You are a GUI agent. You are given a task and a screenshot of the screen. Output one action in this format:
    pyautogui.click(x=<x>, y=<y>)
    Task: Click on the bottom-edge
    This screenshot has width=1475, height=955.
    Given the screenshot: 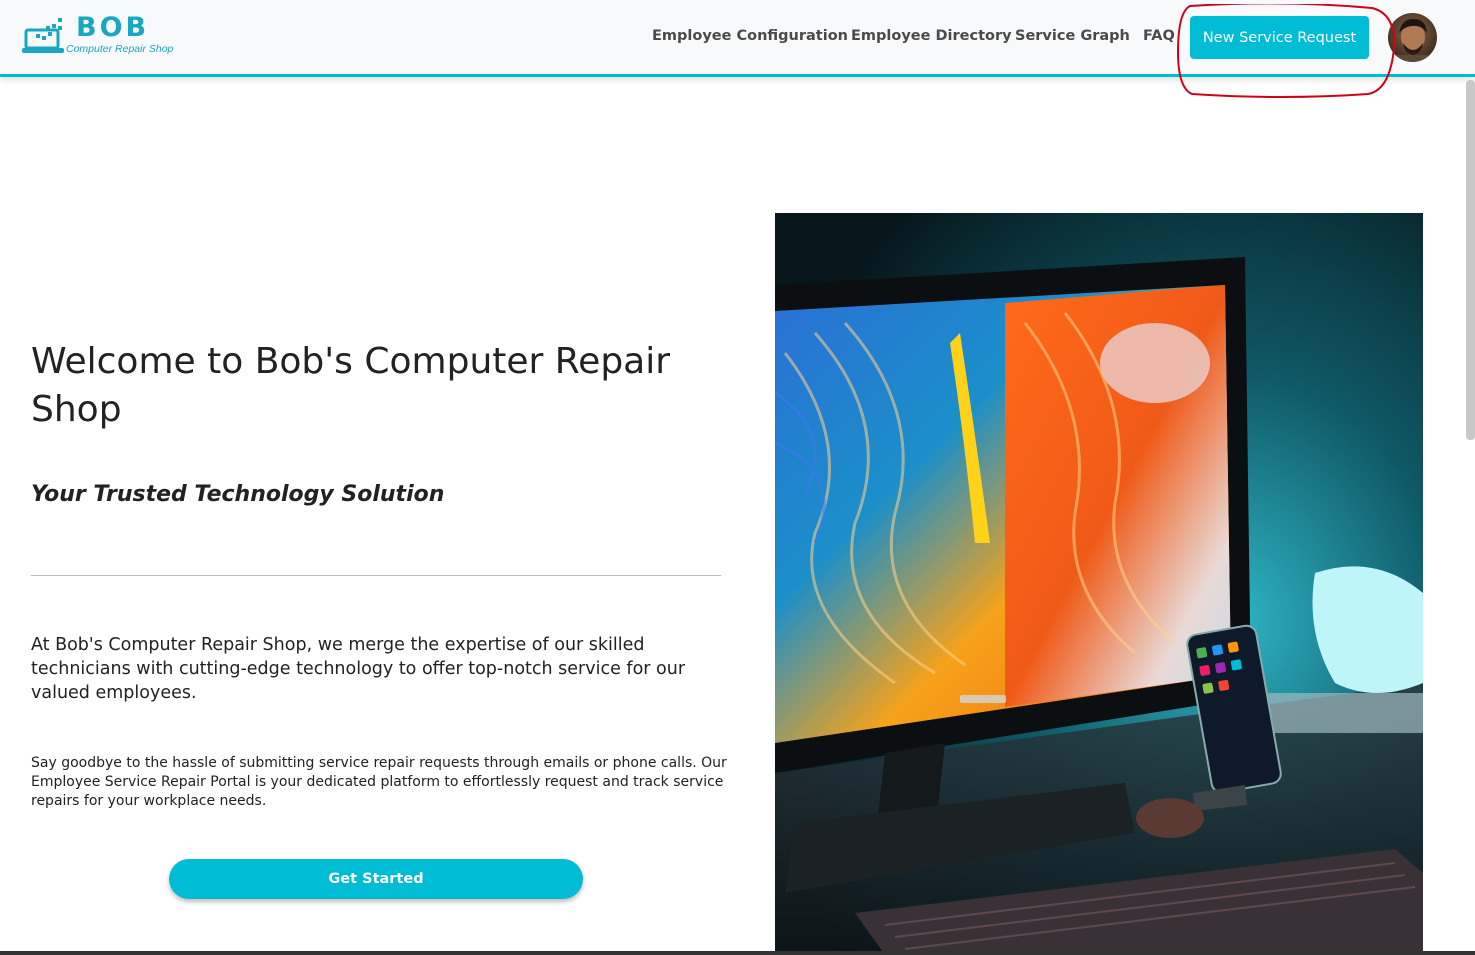 What is the action you would take?
    pyautogui.click(x=737, y=953)
    